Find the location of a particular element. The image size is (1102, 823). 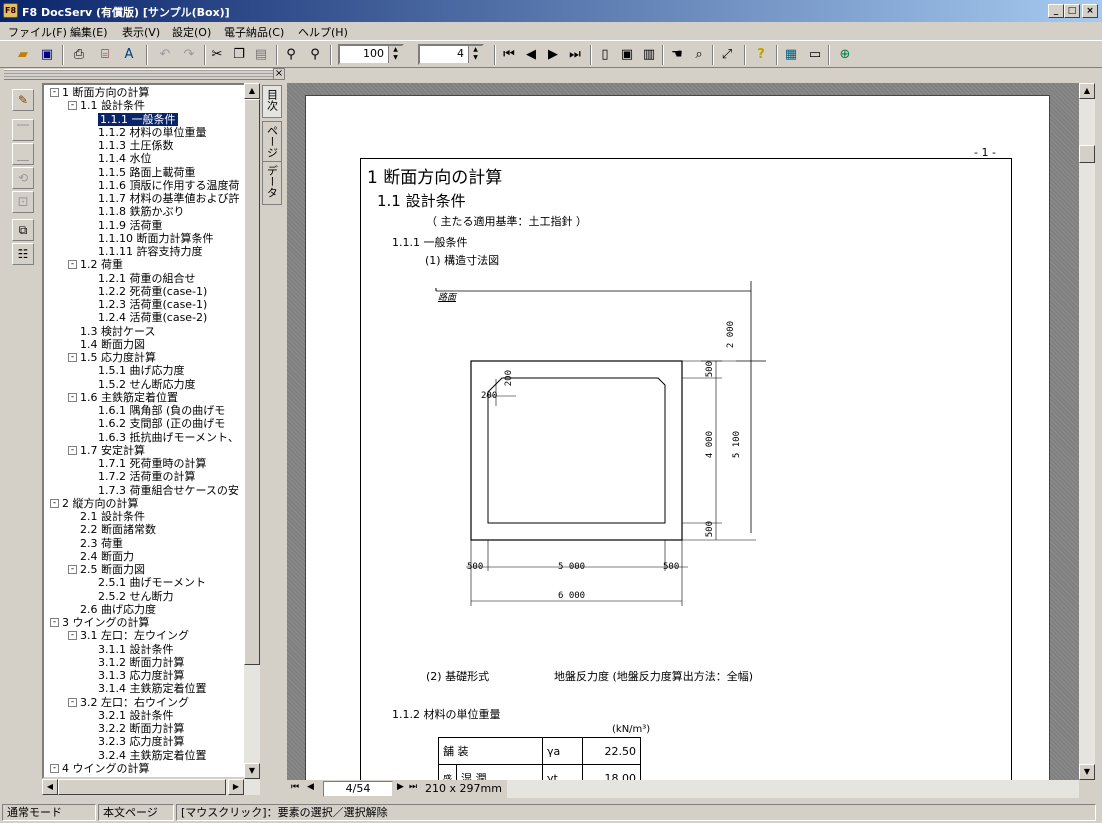

tree-item: 1.1.10 断面力計算条件 is located at coordinates (155, 238).